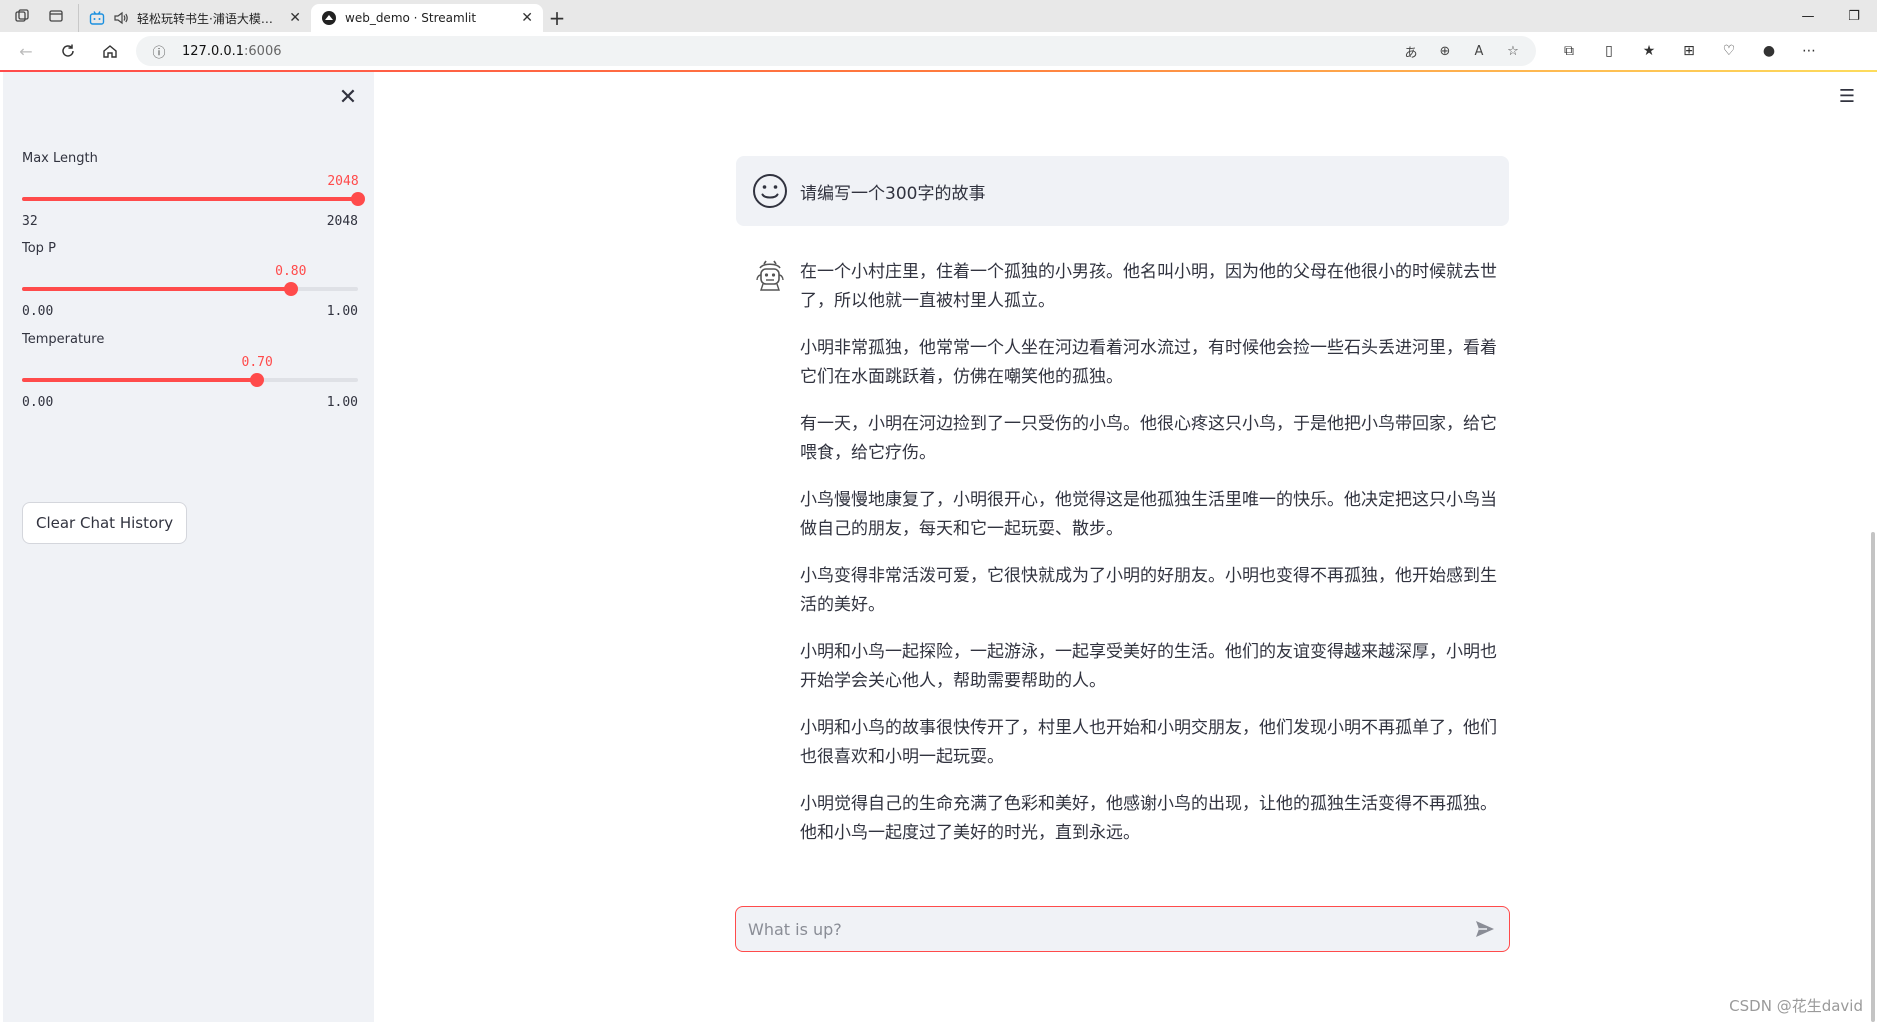  What do you see at coordinates (291, 271) in the screenshot?
I see `slider-value: 0.80` at bounding box center [291, 271].